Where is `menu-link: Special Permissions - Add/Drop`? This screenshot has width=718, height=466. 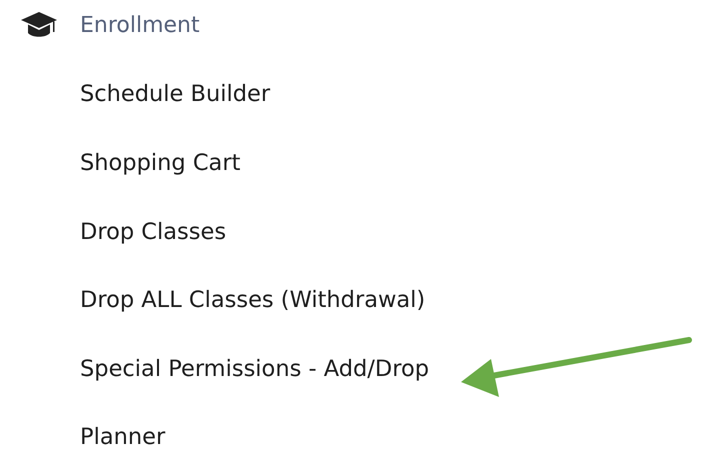
menu-link: Special Permissions - Add/Drop is located at coordinates (254, 369).